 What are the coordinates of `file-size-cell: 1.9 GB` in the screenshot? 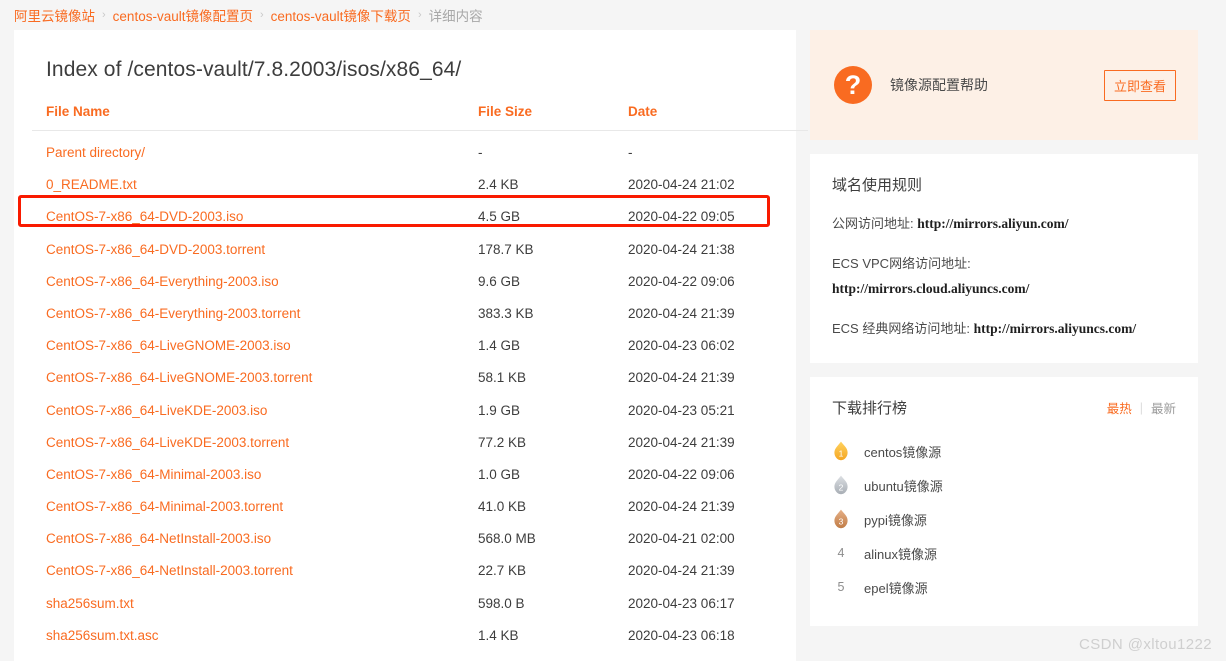 It's located at (499, 410).